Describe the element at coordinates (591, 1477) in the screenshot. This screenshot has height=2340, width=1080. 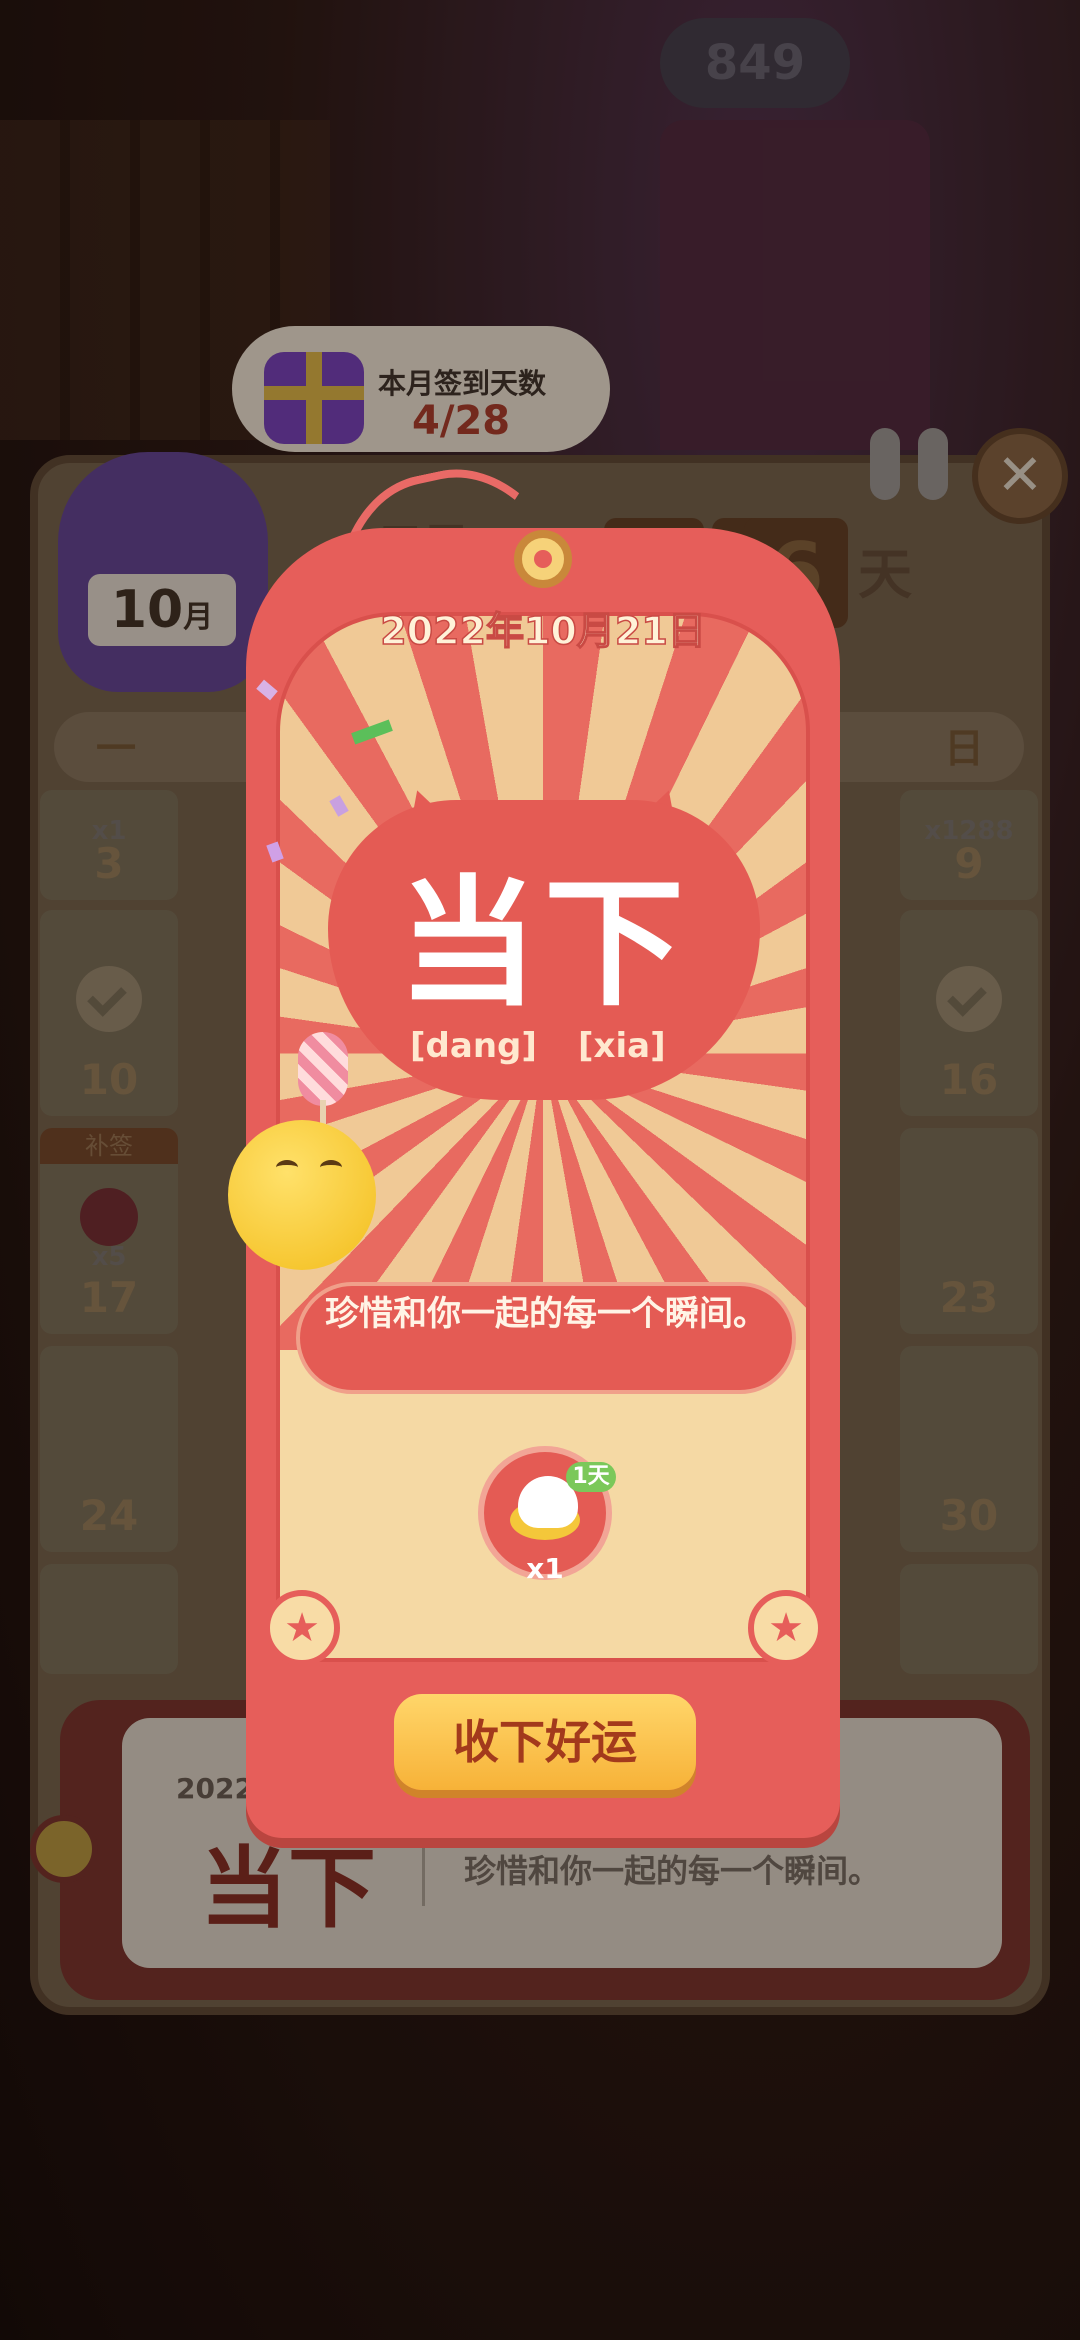
I see `reward-days-badge: 1天` at that location.